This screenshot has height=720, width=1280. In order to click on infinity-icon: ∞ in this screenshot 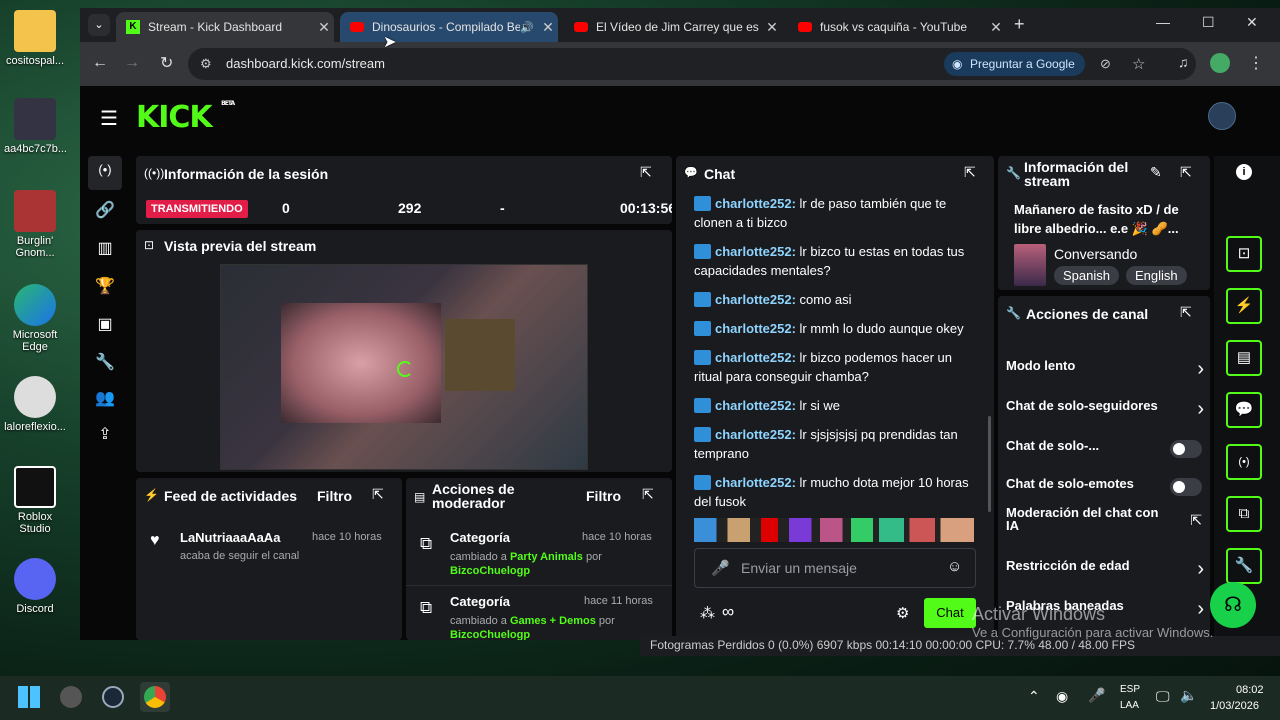, I will do `click(728, 612)`.